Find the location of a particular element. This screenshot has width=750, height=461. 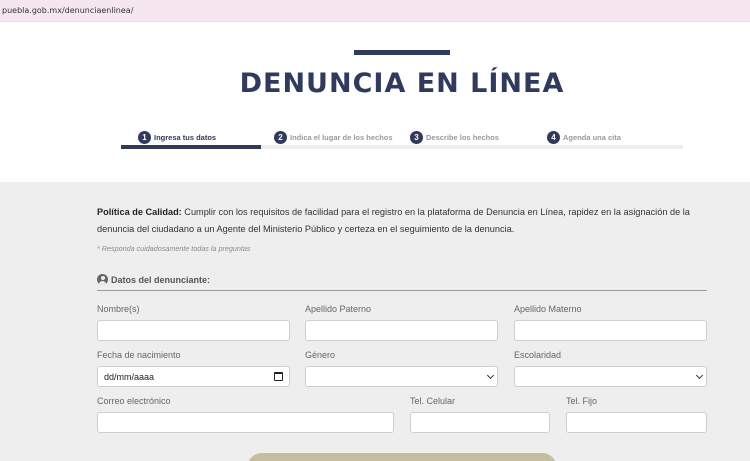

address-bar: puebla.gob.mx/denunciaenlinea/ is located at coordinates (375, 11).